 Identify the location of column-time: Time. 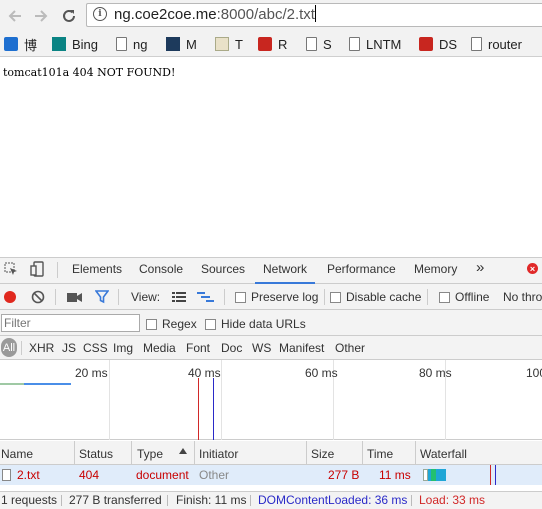
(380, 454).